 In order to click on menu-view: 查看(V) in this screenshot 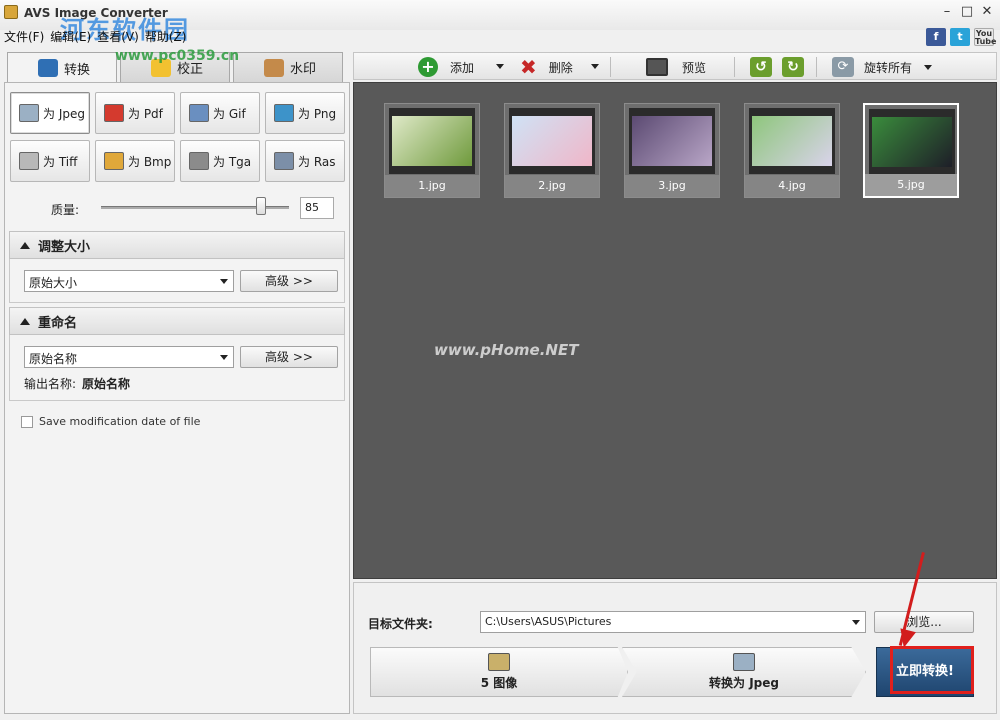, I will do `click(118, 36)`.